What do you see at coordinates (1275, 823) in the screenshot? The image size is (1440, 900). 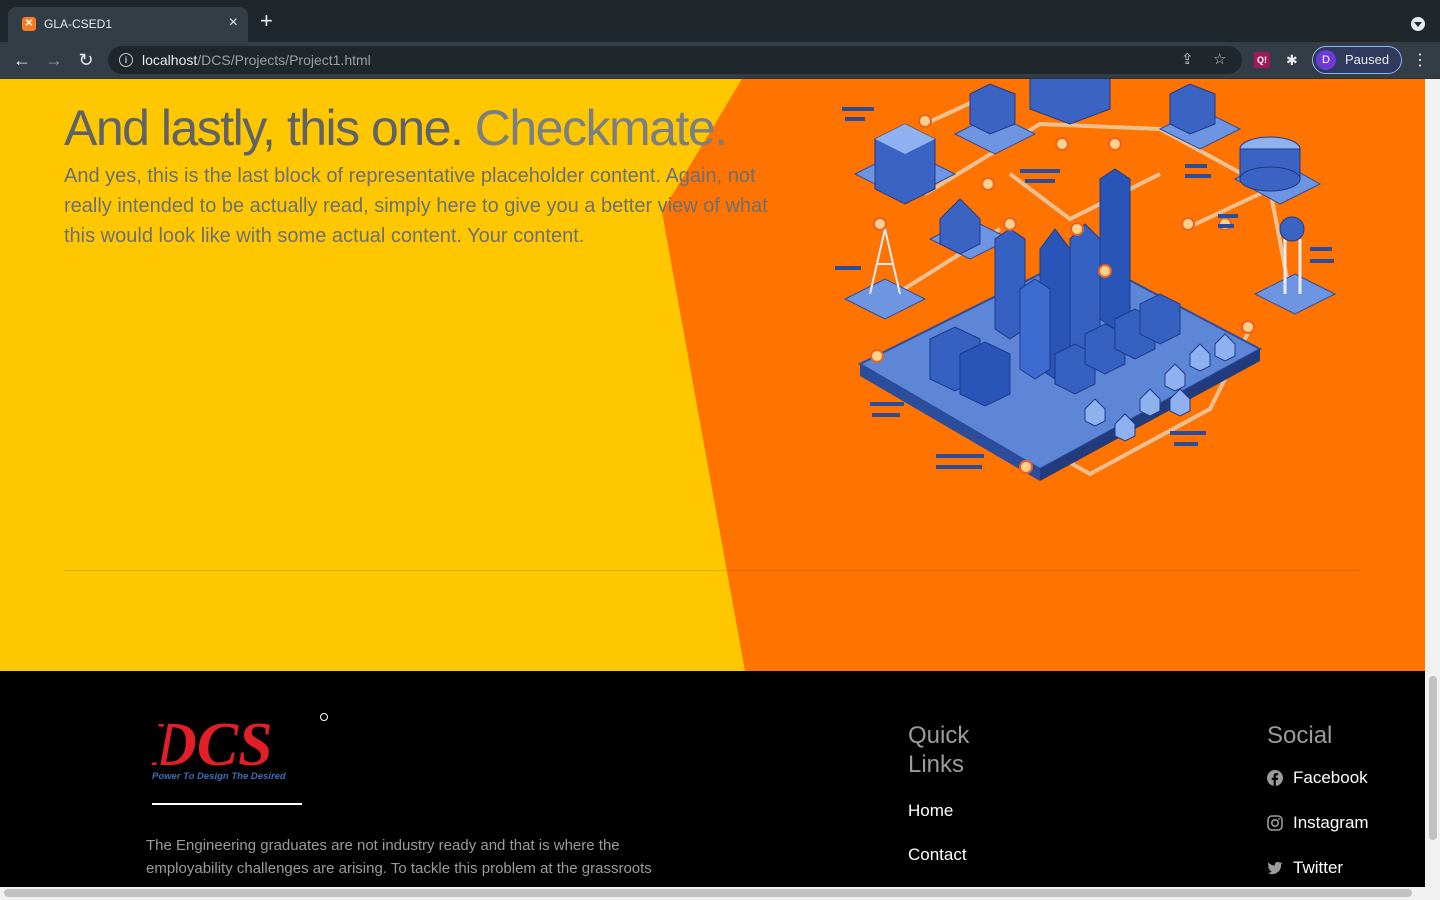 I see `instagram-icon` at bounding box center [1275, 823].